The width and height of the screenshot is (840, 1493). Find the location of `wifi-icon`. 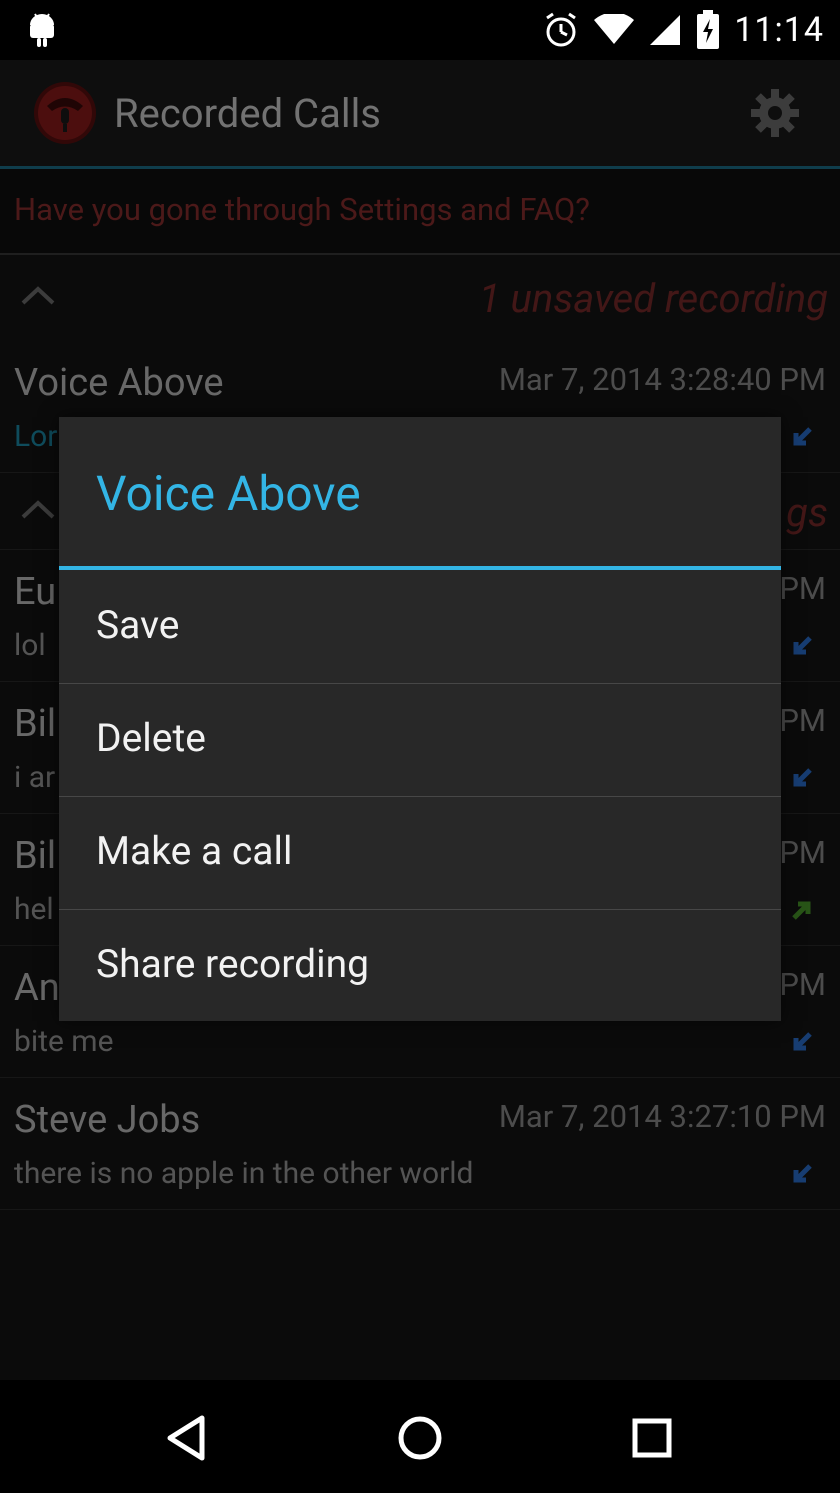

wifi-icon is located at coordinates (614, 29).